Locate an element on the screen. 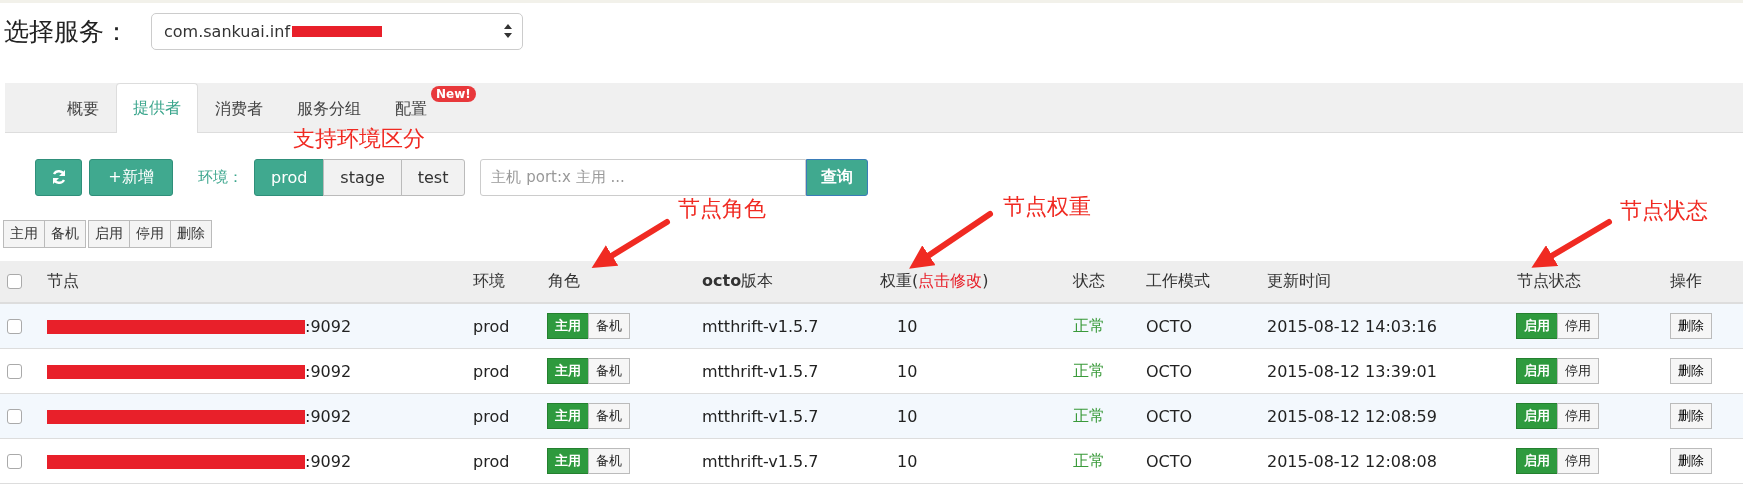 The width and height of the screenshot is (1743, 497). tab: 概要 is located at coordinates (83, 108).